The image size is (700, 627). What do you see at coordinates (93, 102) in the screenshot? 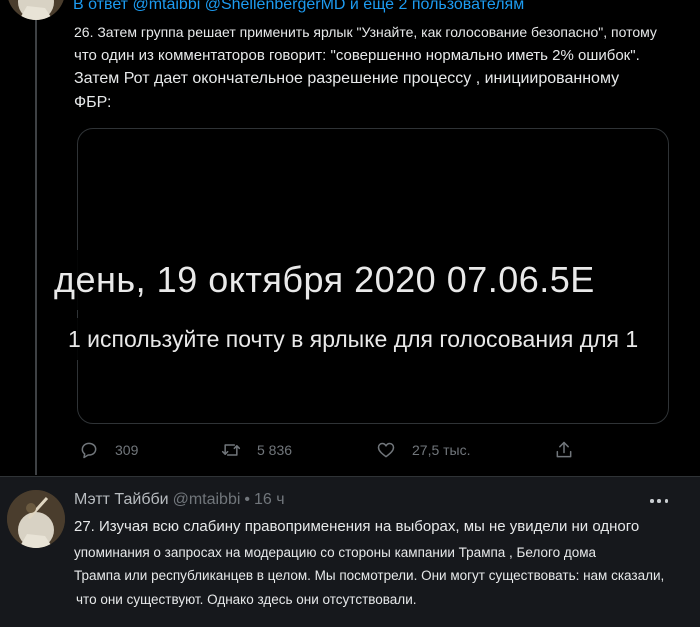
I see `tweet-text-line: ФБР:` at bounding box center [93, 102].